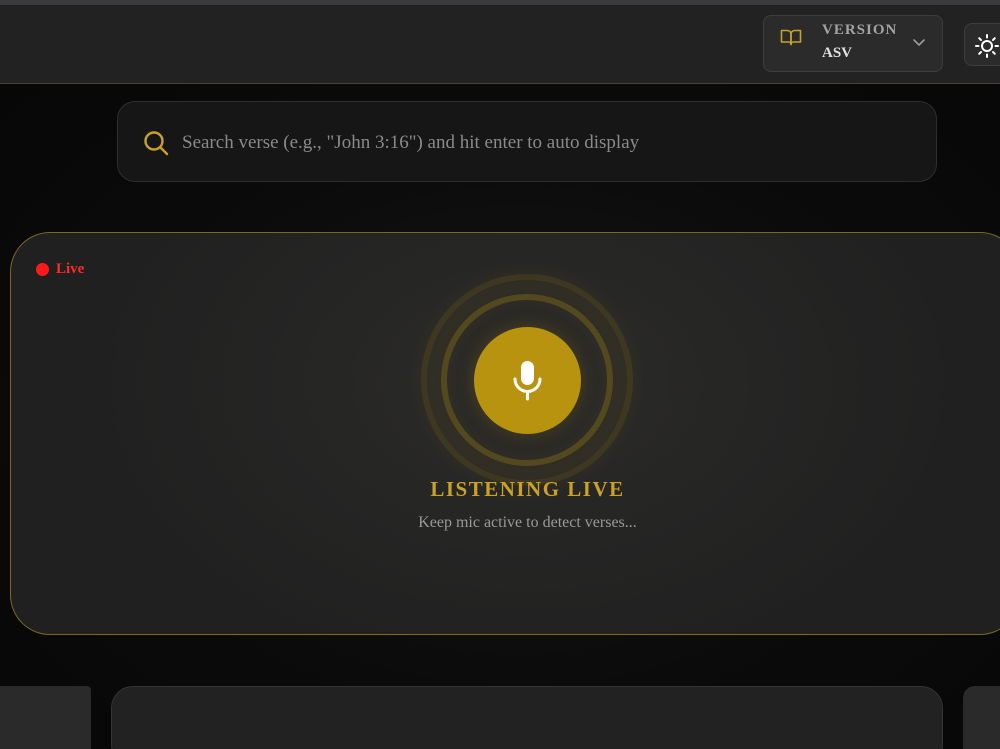 Image resolution: width=1000 pixels, height=749 pixels. Describe the element at coordinates (982, 44) in the screenshot. I see `theme-toggle-button` at that location.